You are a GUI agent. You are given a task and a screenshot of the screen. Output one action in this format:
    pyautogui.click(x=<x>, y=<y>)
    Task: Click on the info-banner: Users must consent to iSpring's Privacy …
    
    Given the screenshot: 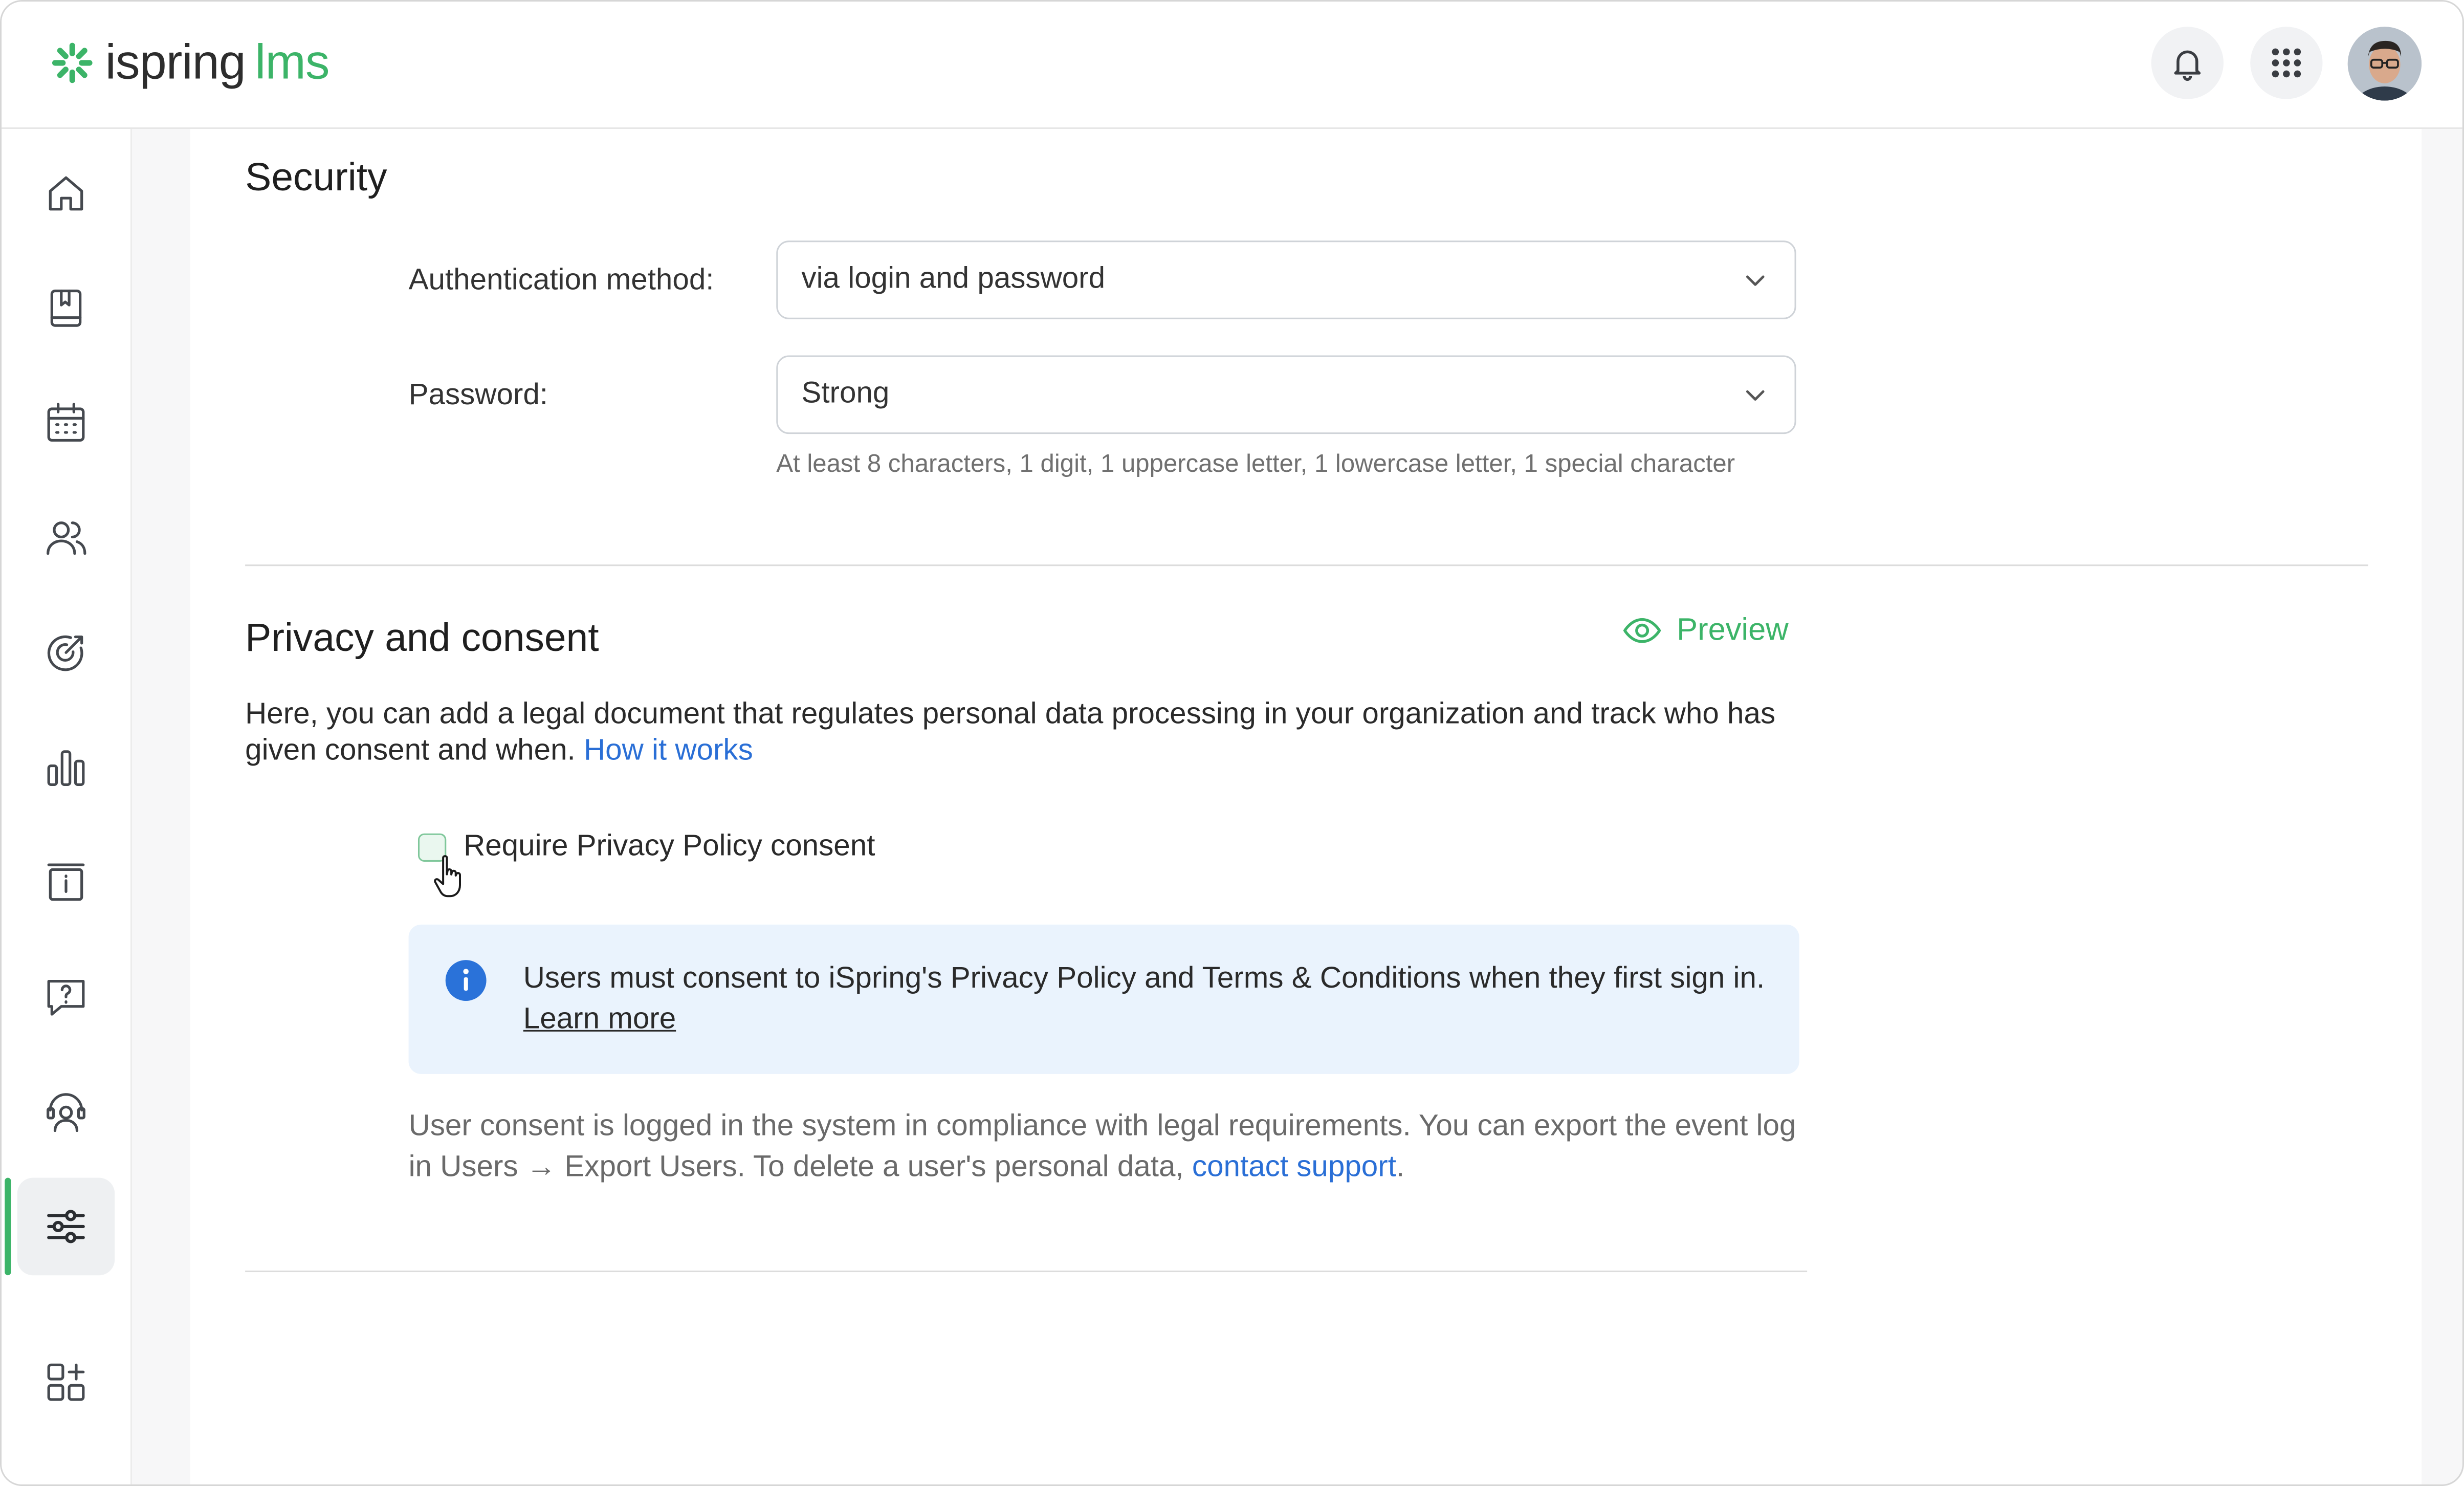 What is the action you would take?
    pyautogui.click(x=1103, y=999)
    